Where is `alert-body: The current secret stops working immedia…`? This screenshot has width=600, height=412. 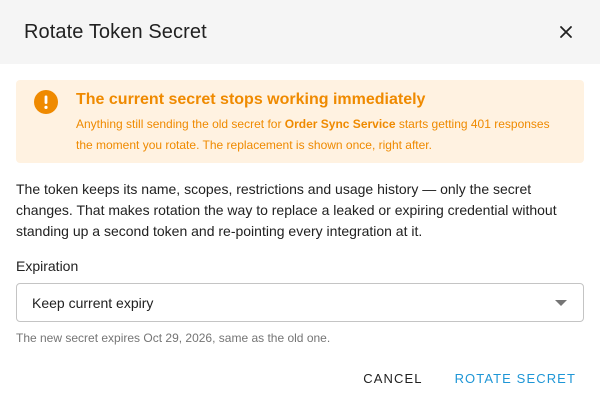 alert-body: The current secret stops working immedia… is located at coordinates (322, 123).